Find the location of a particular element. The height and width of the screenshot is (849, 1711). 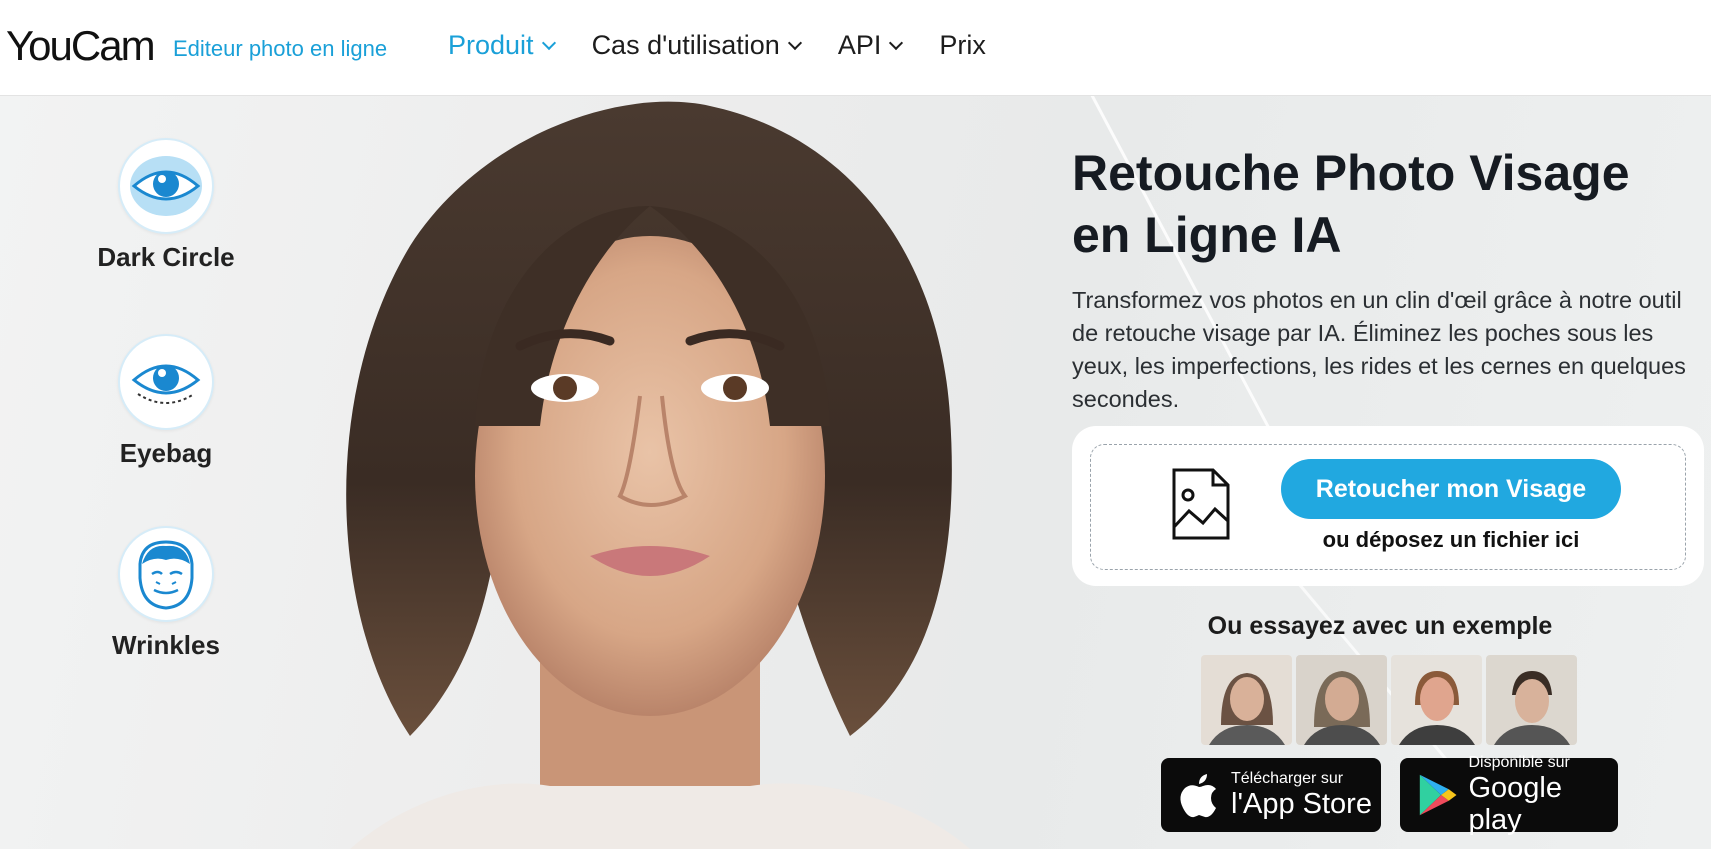

drop-file-hint: ou déposez un fichier ici is located at coordinates (1451, 539).